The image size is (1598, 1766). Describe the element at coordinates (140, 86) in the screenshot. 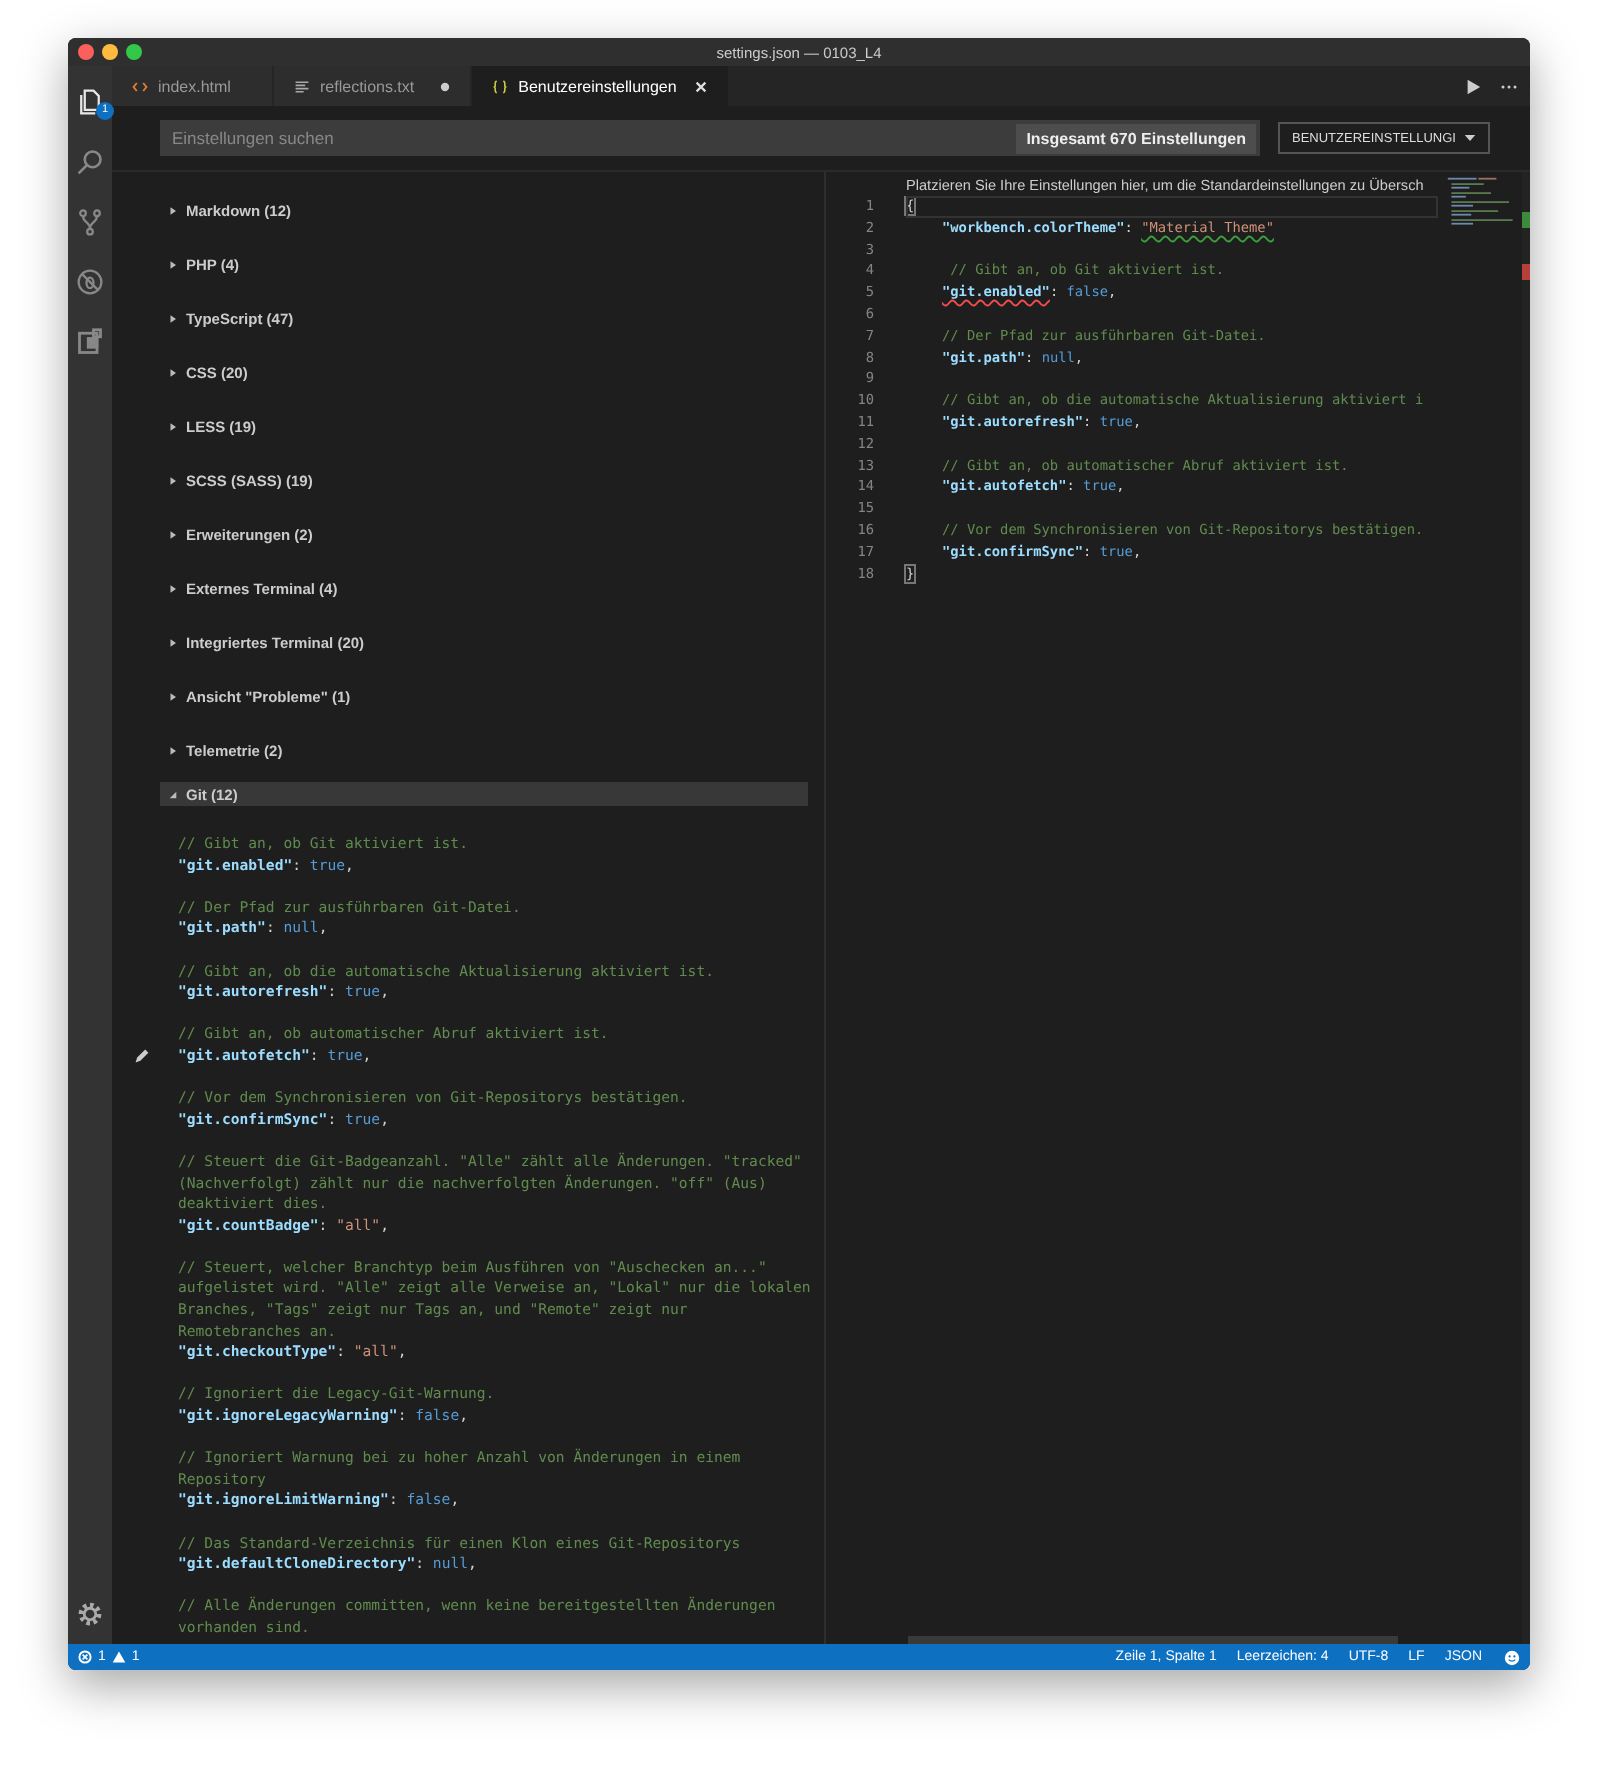

I see `code-icon` at that location.